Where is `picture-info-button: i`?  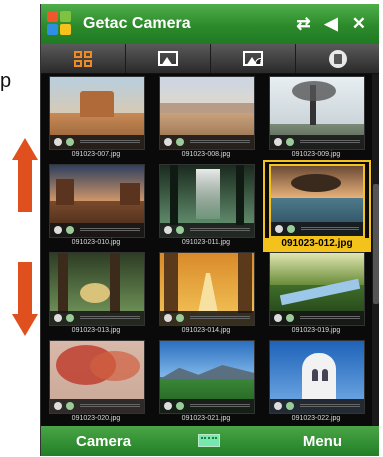
picture-info-button: i is located at coordinates (253, 58).